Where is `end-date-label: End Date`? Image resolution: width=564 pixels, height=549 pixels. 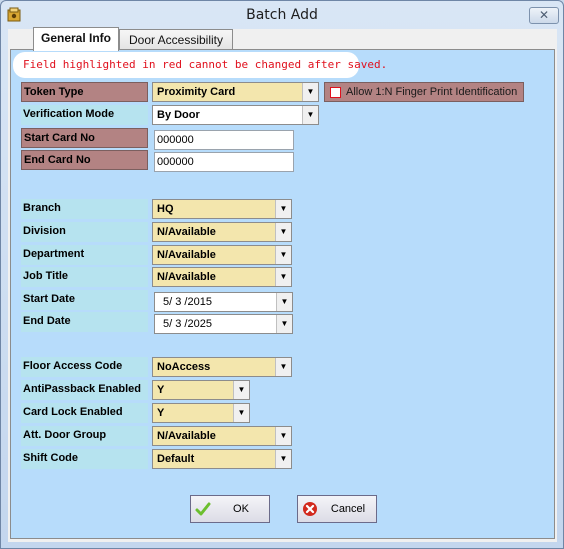 end-date-label: End Date is located at coordinates (84, 322).